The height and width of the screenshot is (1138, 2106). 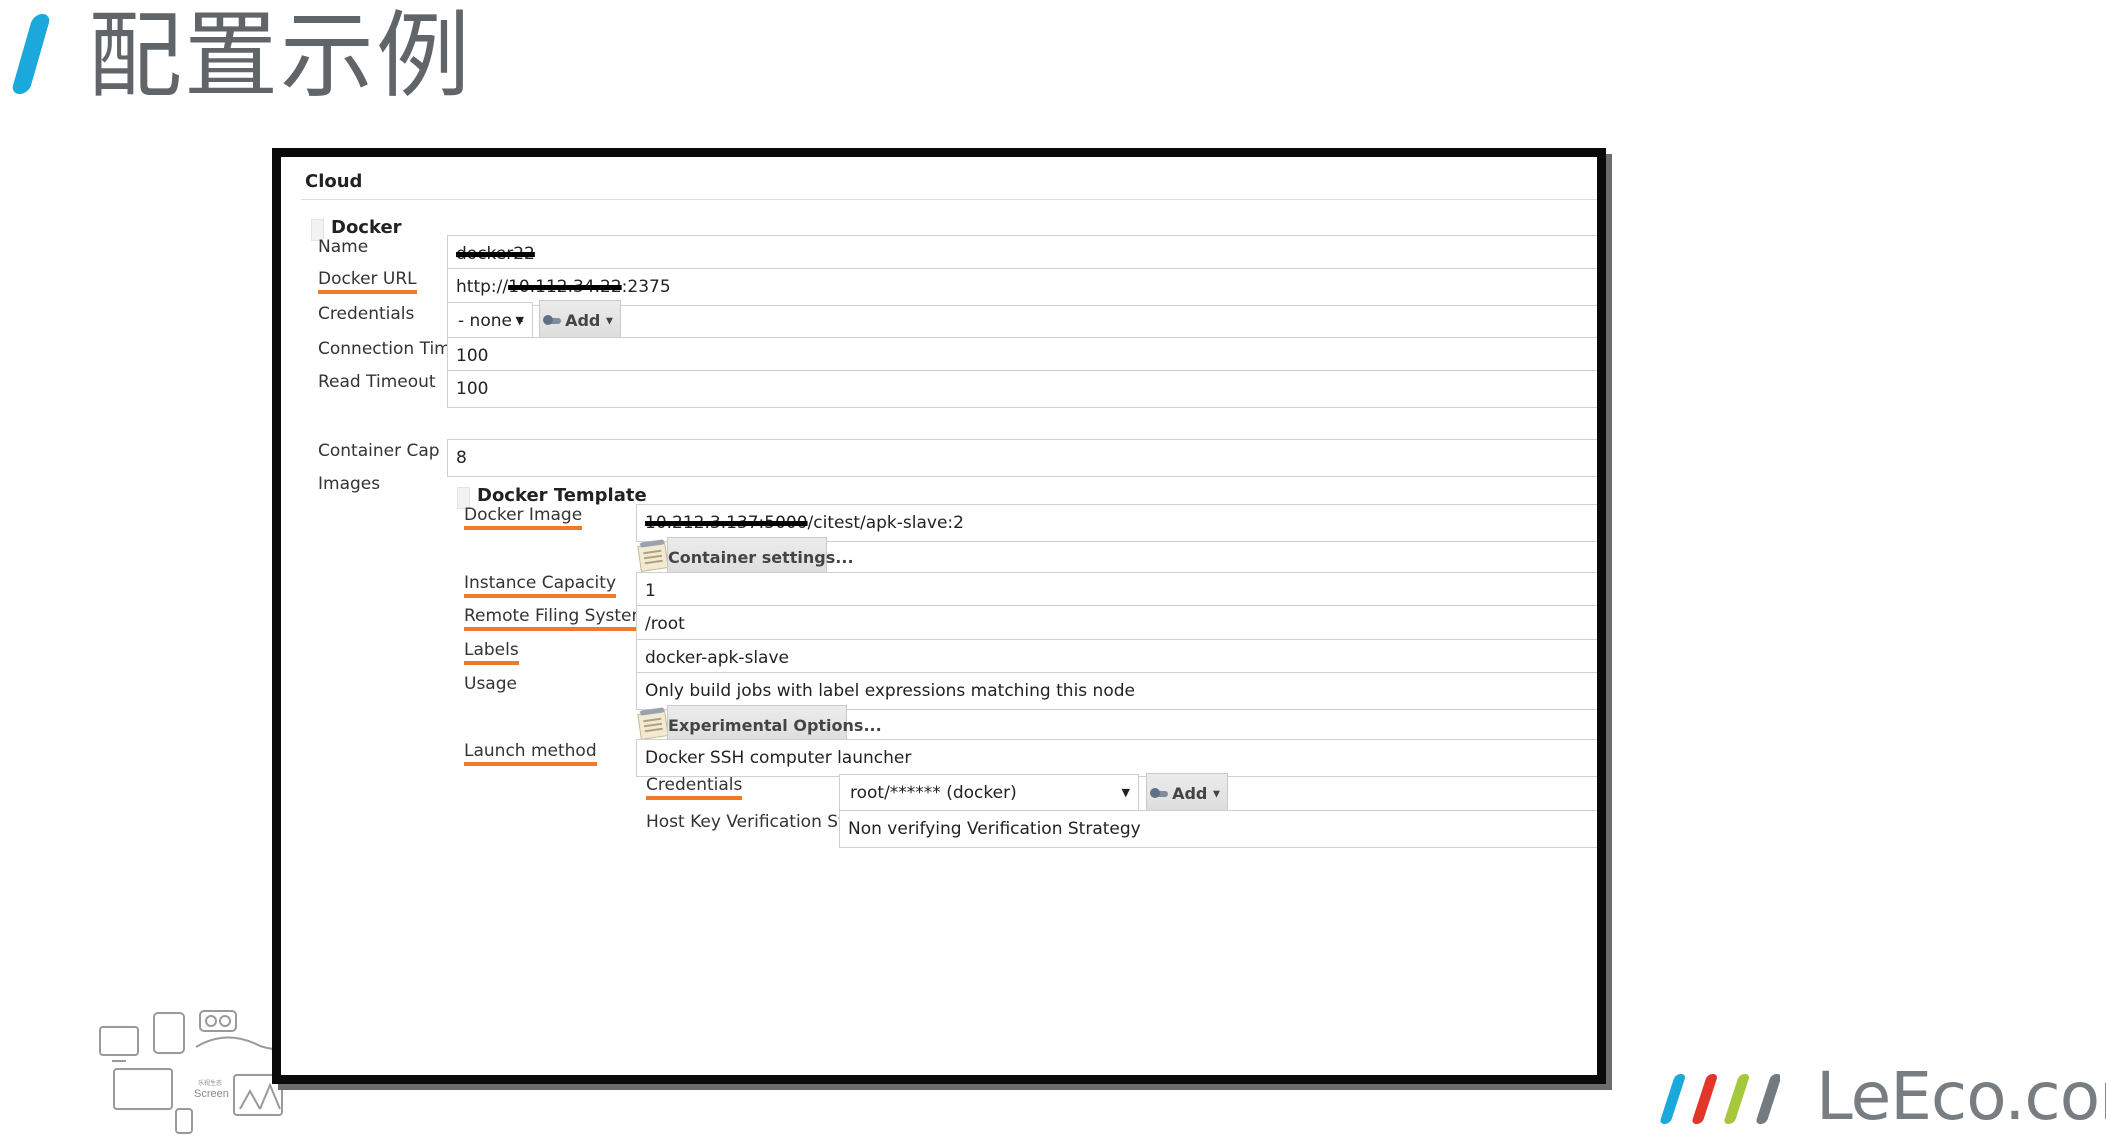 What do you see at coordinates (646, 287) in the screenshot?
I see `docker-url-port: :2375` at bounding box center [646, 287].